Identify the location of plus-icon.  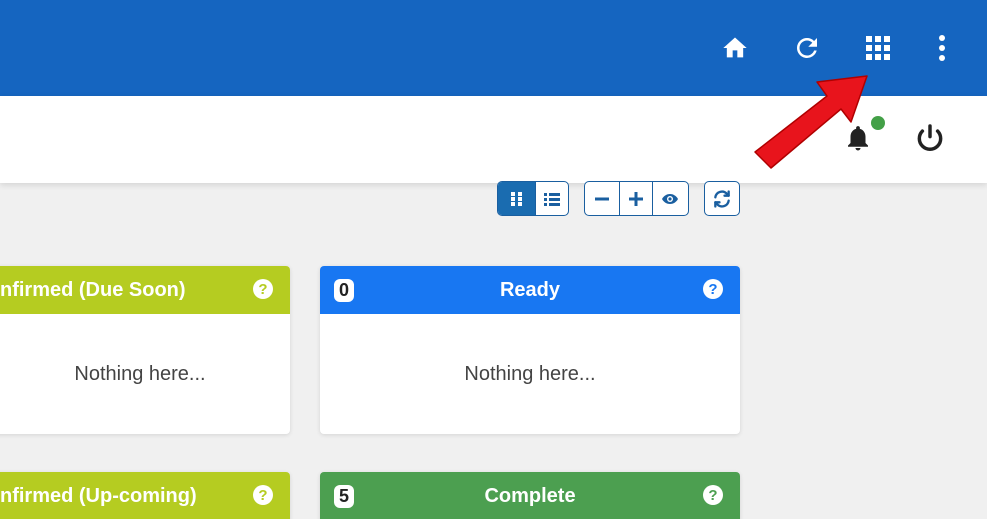
(636, 198).